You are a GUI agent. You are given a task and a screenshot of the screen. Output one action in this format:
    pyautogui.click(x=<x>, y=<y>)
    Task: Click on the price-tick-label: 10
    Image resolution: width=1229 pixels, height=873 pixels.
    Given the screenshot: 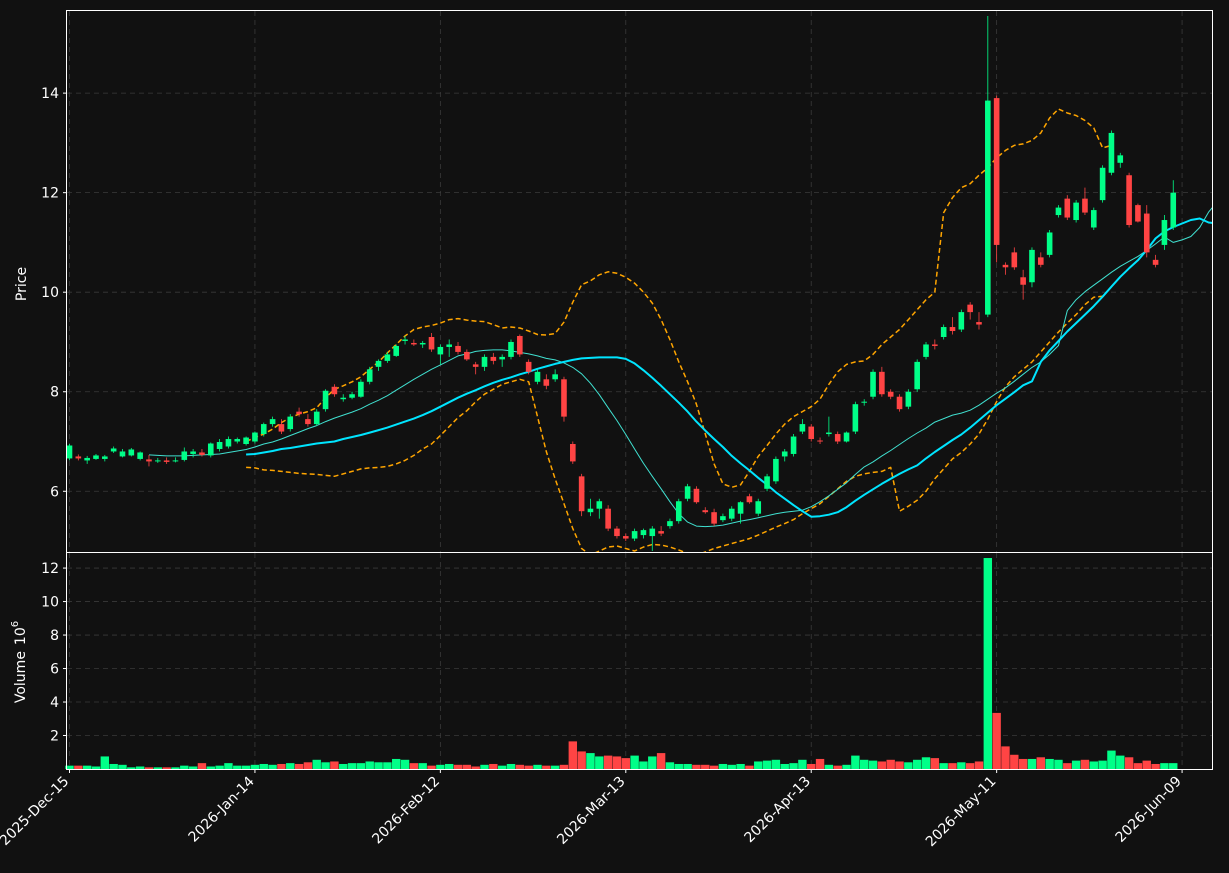 What is the action you would take?
    pyautogui.click(x=50, y=293)
    